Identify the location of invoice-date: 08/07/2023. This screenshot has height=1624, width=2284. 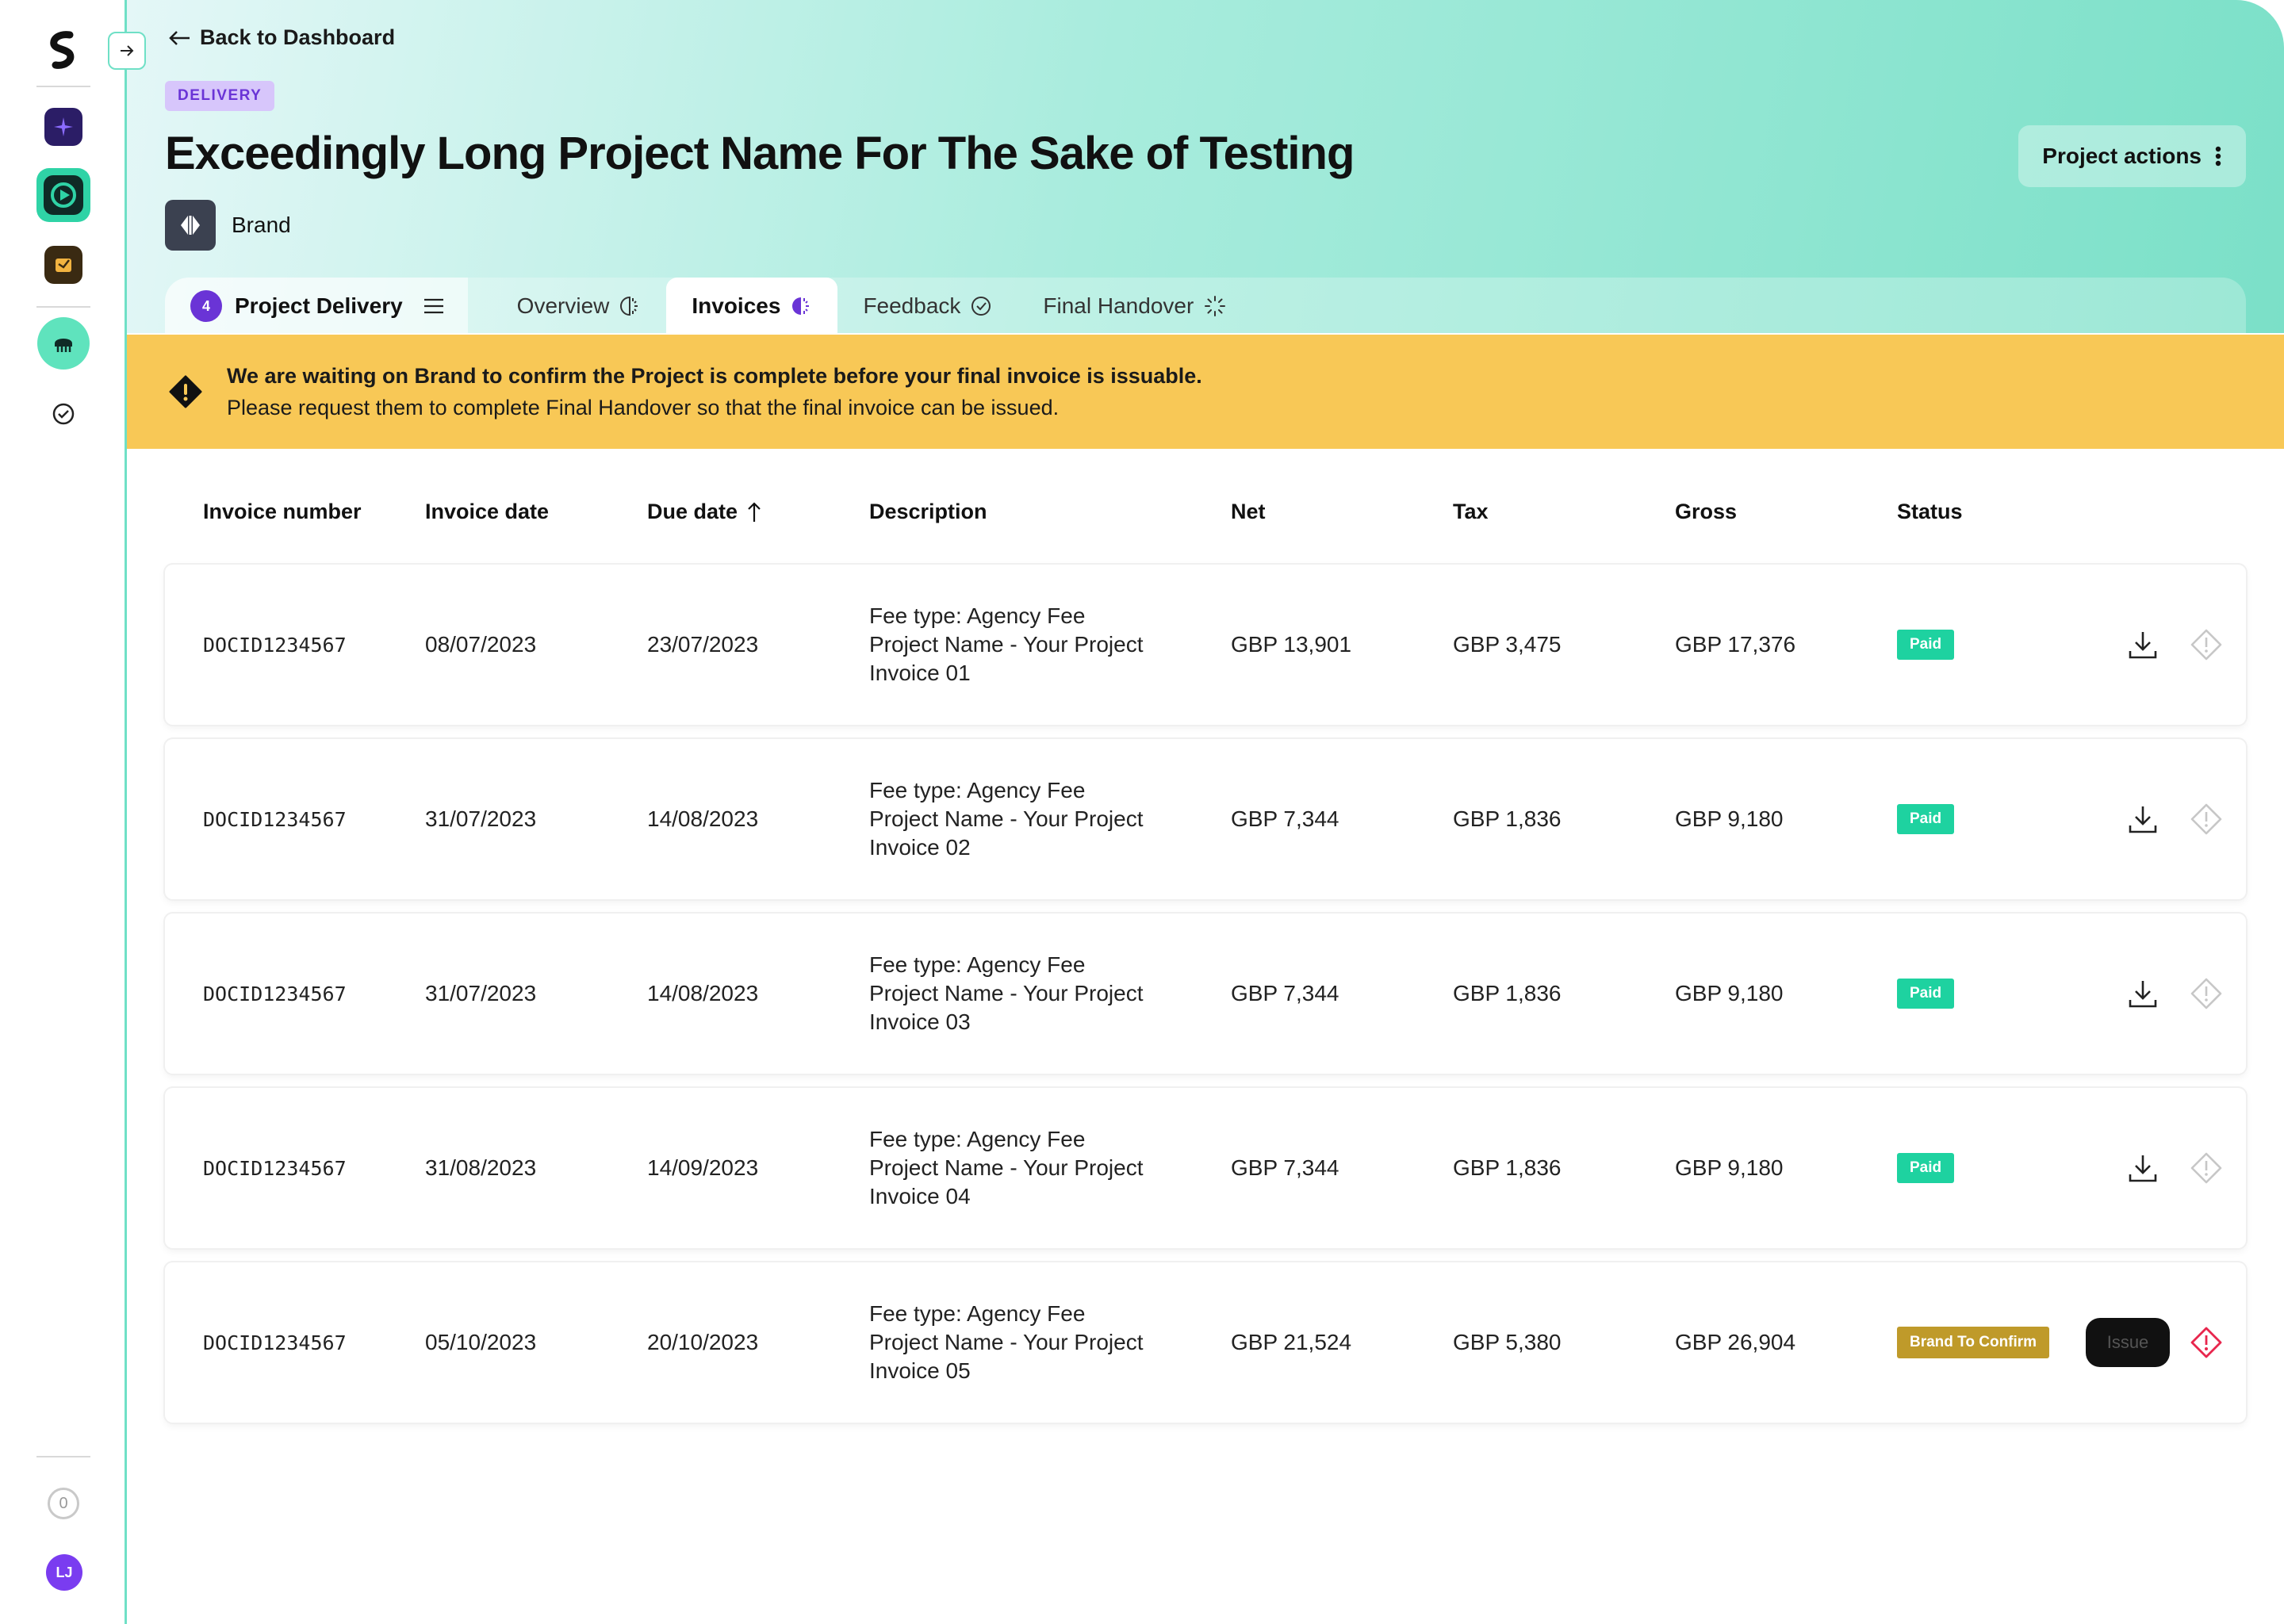
(481, 644).